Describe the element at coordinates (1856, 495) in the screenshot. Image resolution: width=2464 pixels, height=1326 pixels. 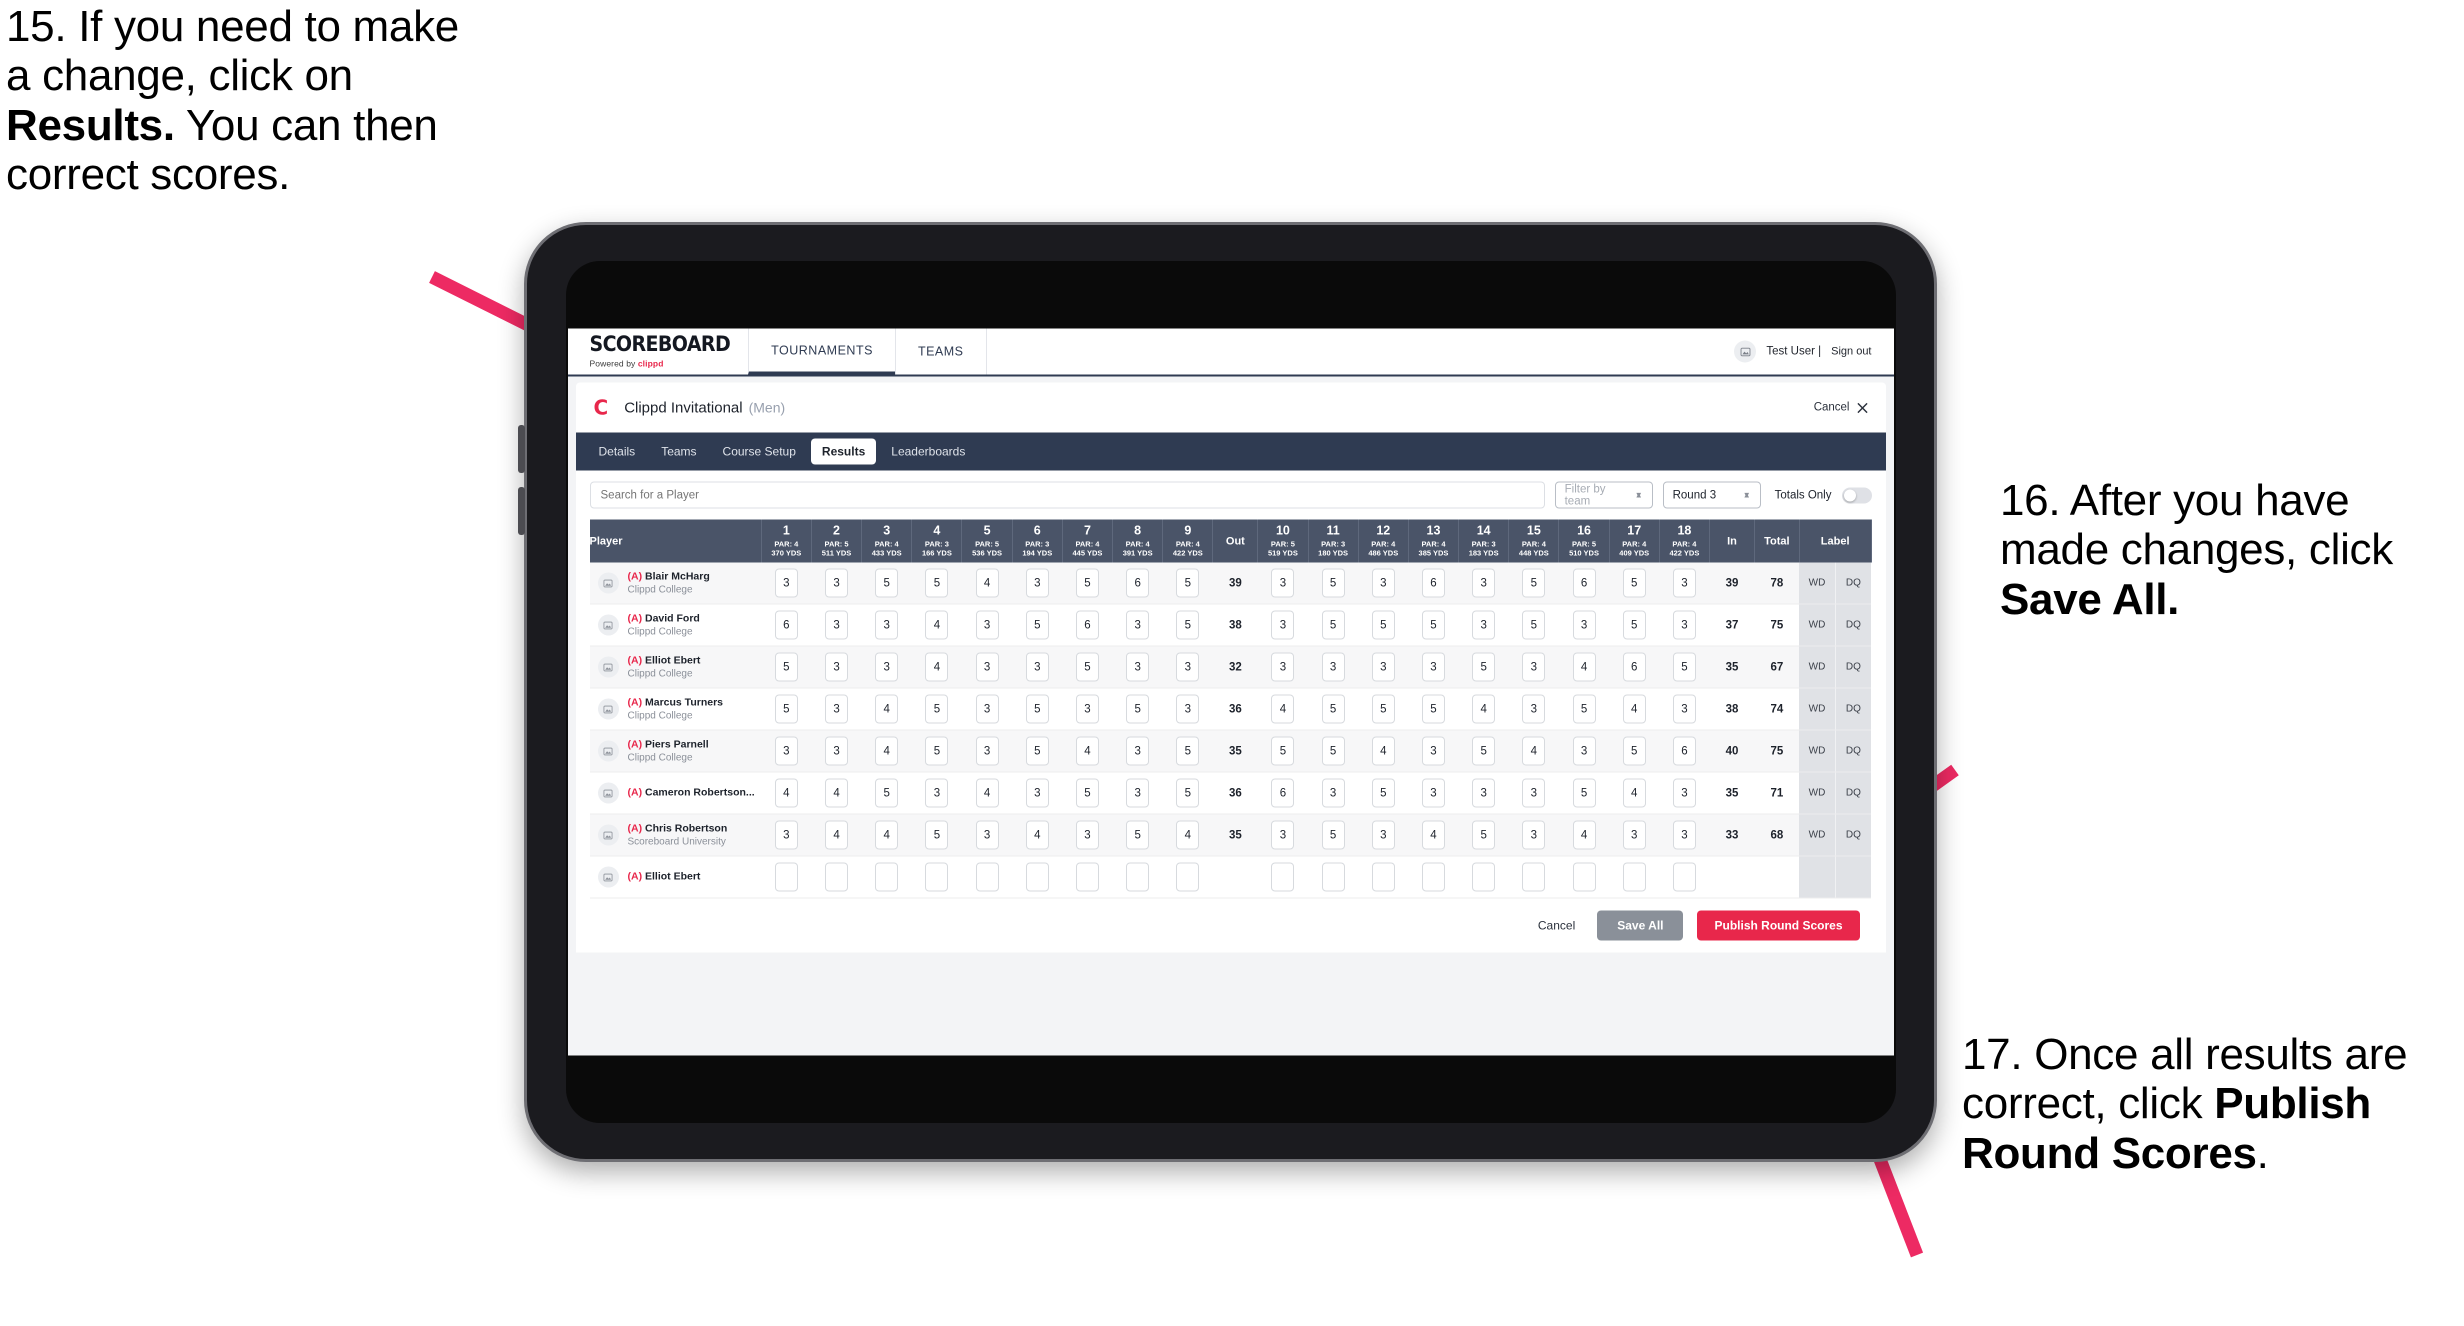
I see `totals-only-toggle` at that location.